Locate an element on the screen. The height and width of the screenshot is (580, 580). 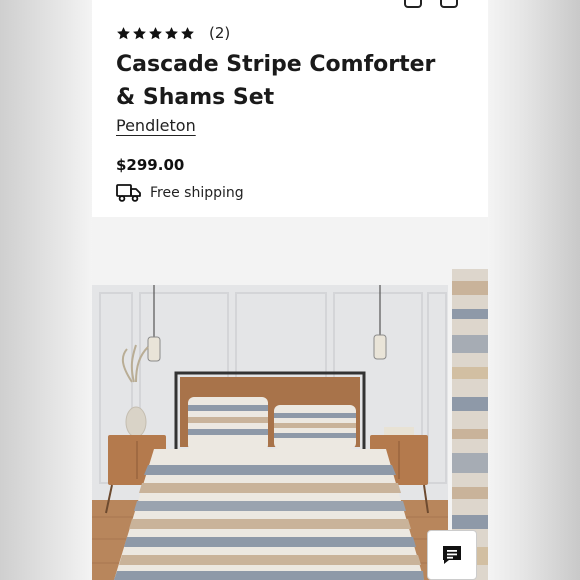
cart-icon is located at coordinates (449, 4).